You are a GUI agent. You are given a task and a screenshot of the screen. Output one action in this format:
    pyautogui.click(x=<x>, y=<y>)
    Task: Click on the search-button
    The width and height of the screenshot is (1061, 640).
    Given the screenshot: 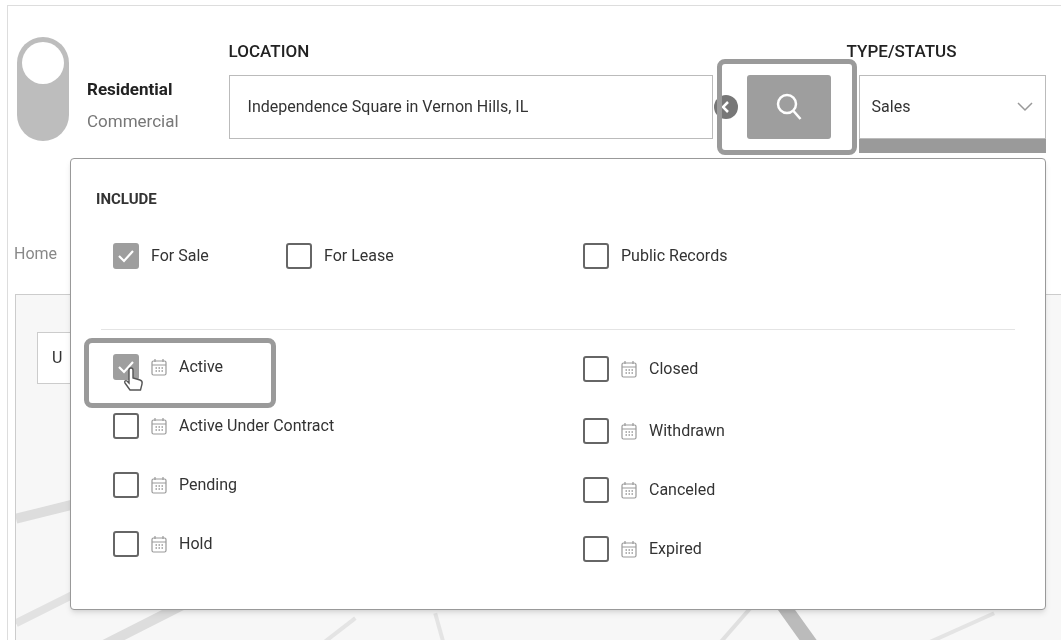 What is the action you would take?
    pyautogui.click(x=788, y=107)
    